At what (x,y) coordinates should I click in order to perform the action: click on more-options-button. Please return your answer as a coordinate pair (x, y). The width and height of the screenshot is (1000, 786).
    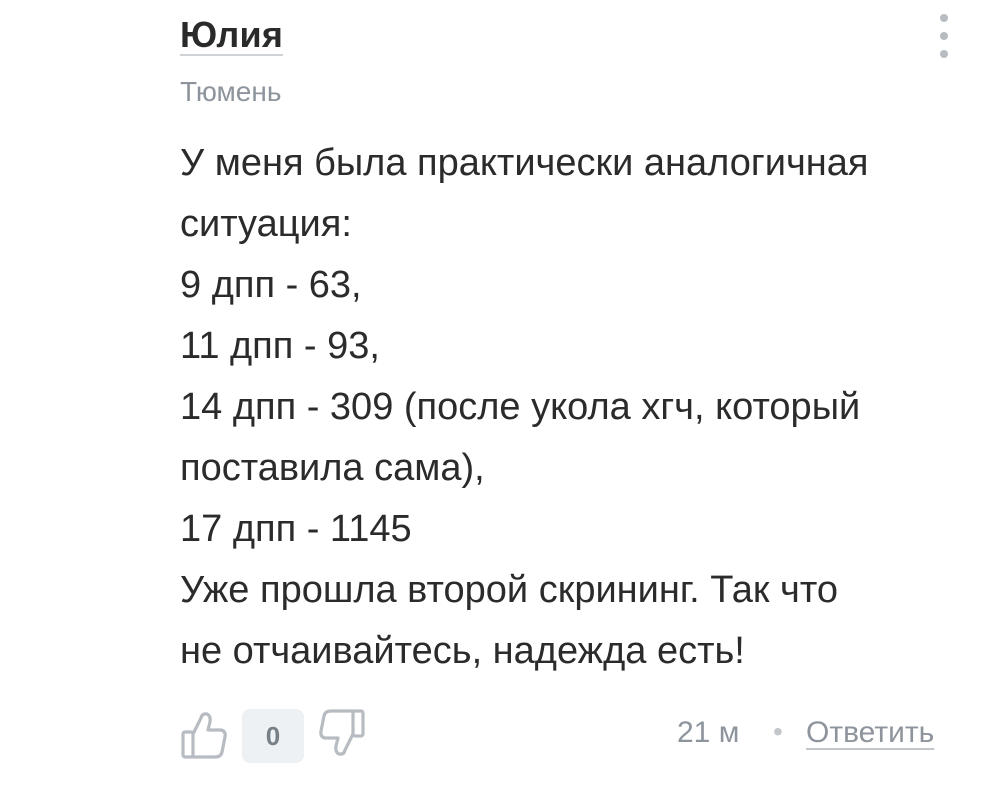
    Looking at the image, I should click on (944, 36).